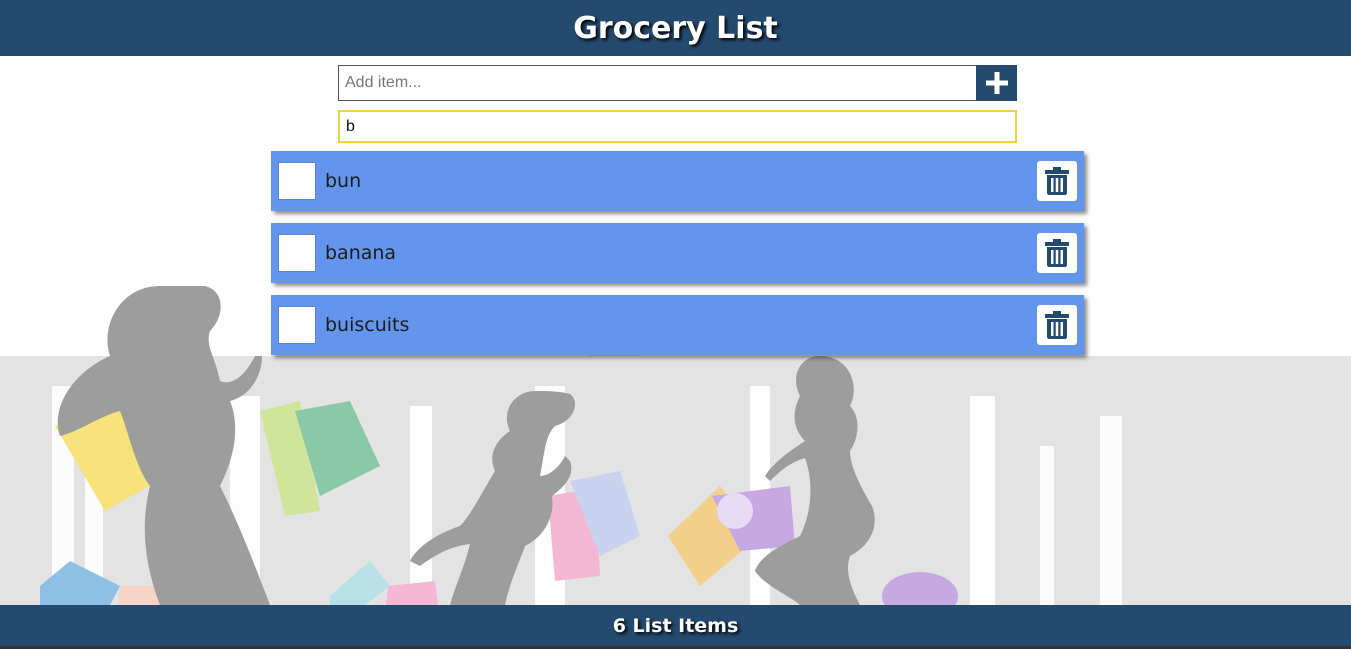  I want to click on add-item-input, so click(657, 83).